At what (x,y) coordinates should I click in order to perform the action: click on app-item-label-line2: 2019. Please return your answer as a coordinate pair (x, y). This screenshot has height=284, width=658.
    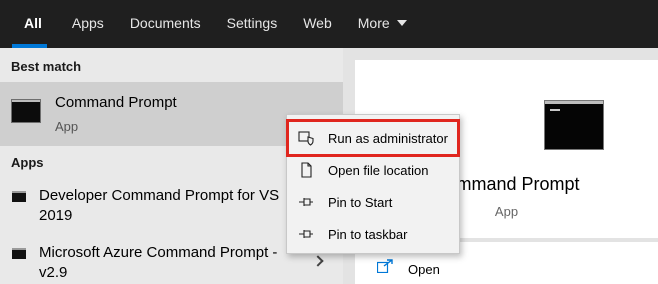
    Looking at the image, I should click on (56, 215).